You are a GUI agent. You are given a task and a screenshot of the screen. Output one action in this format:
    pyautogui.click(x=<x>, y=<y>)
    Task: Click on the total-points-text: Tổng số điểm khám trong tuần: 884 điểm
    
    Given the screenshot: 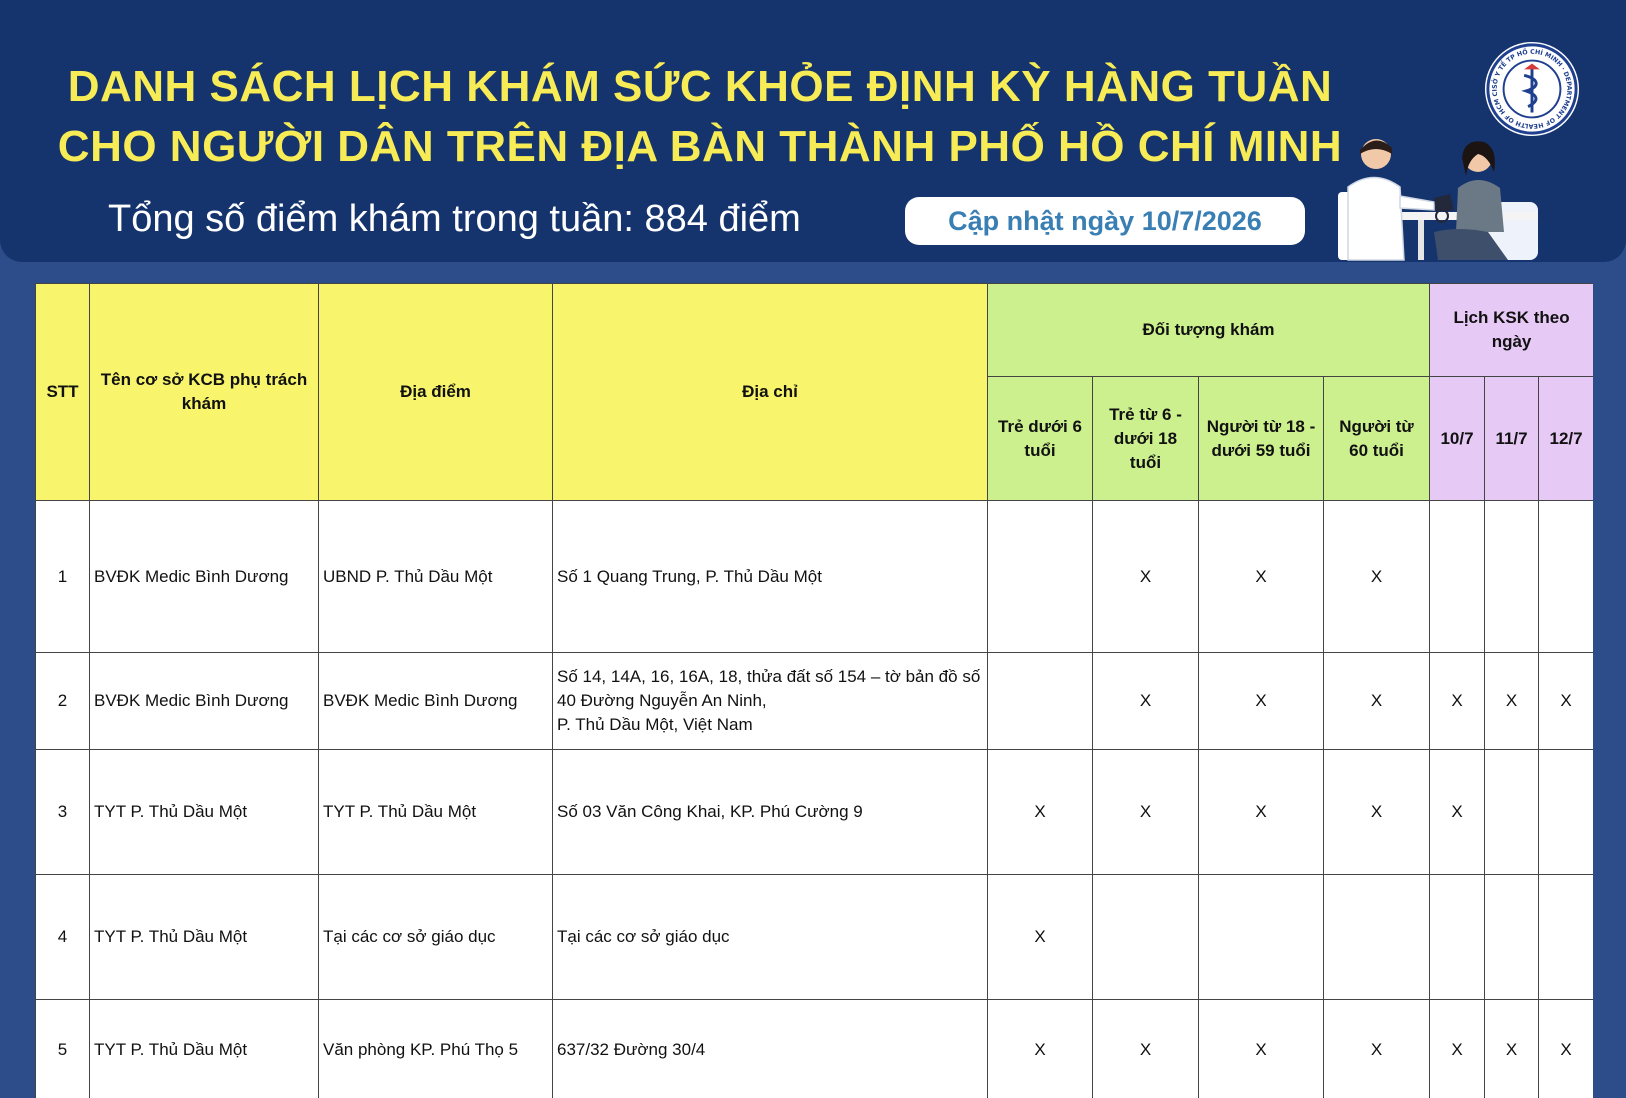 What is the action you would take?
    pyautogui.click(x=454, y=219)
    